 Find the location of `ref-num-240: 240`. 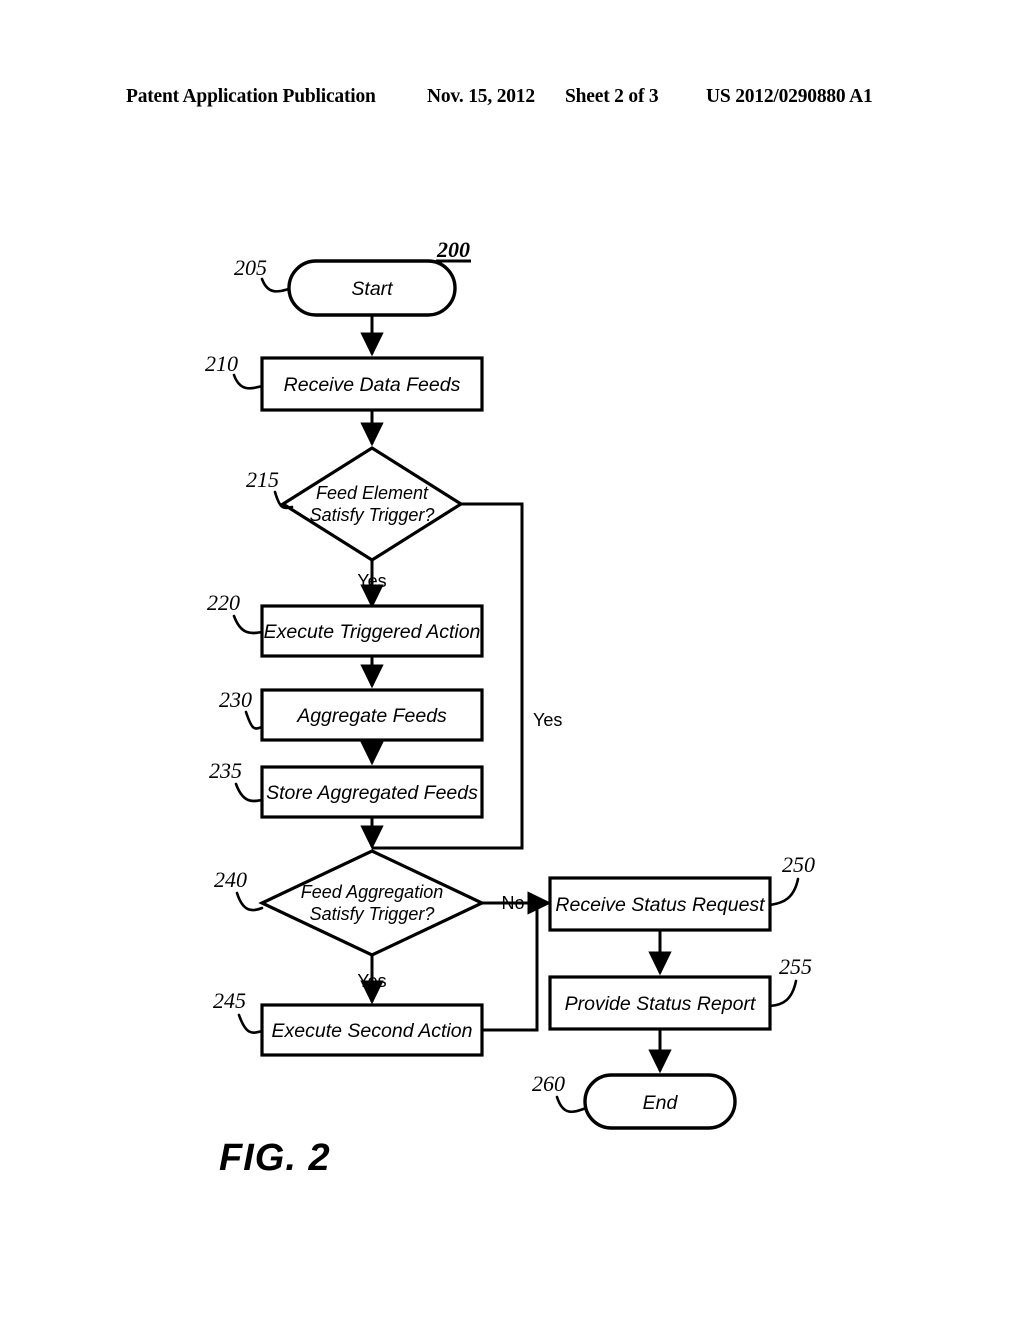

ref-num-240: 240 is located at coordinates (230, 879).